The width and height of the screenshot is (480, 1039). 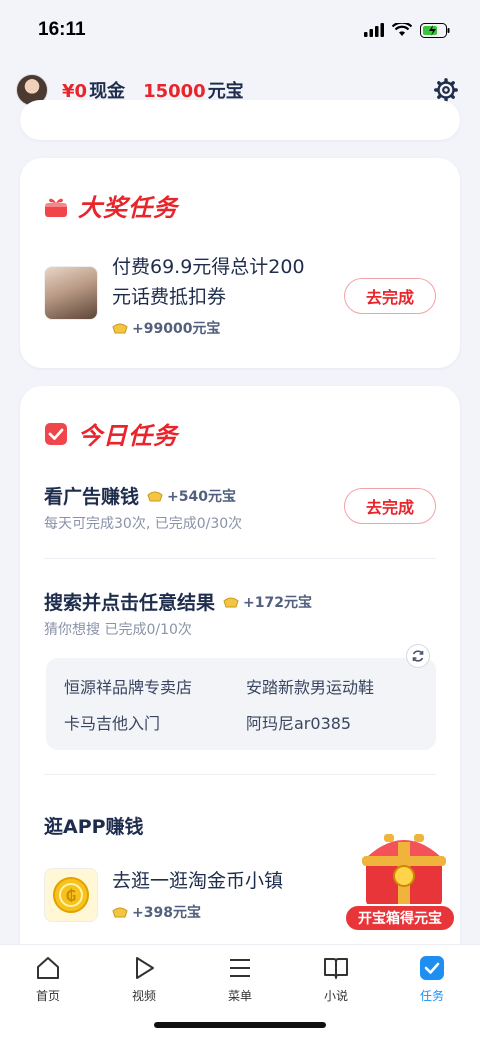 I want to click on wifi-icon, so click(x=402, y=29).